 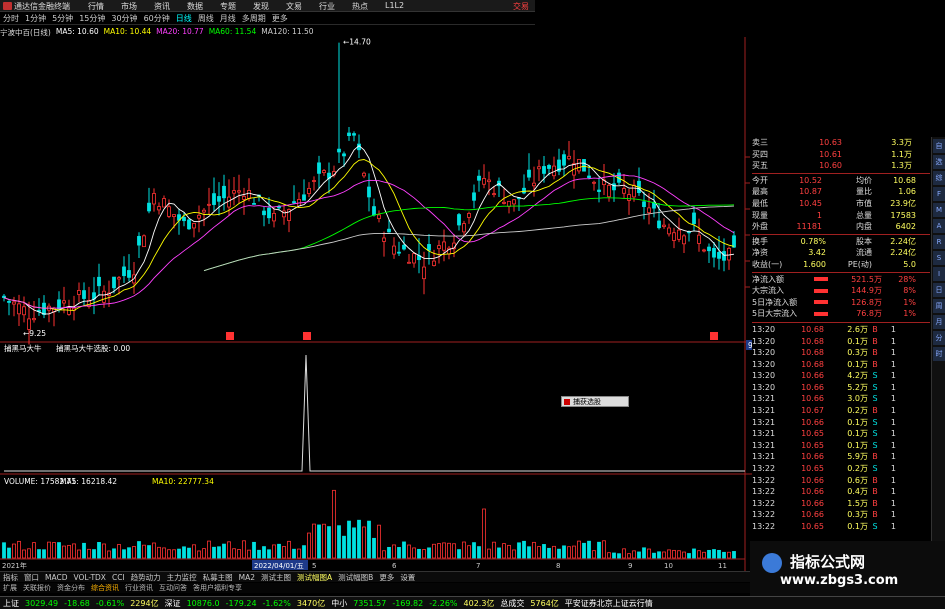 I want to click on period-item: 多周期, so click(x=254, y=18).